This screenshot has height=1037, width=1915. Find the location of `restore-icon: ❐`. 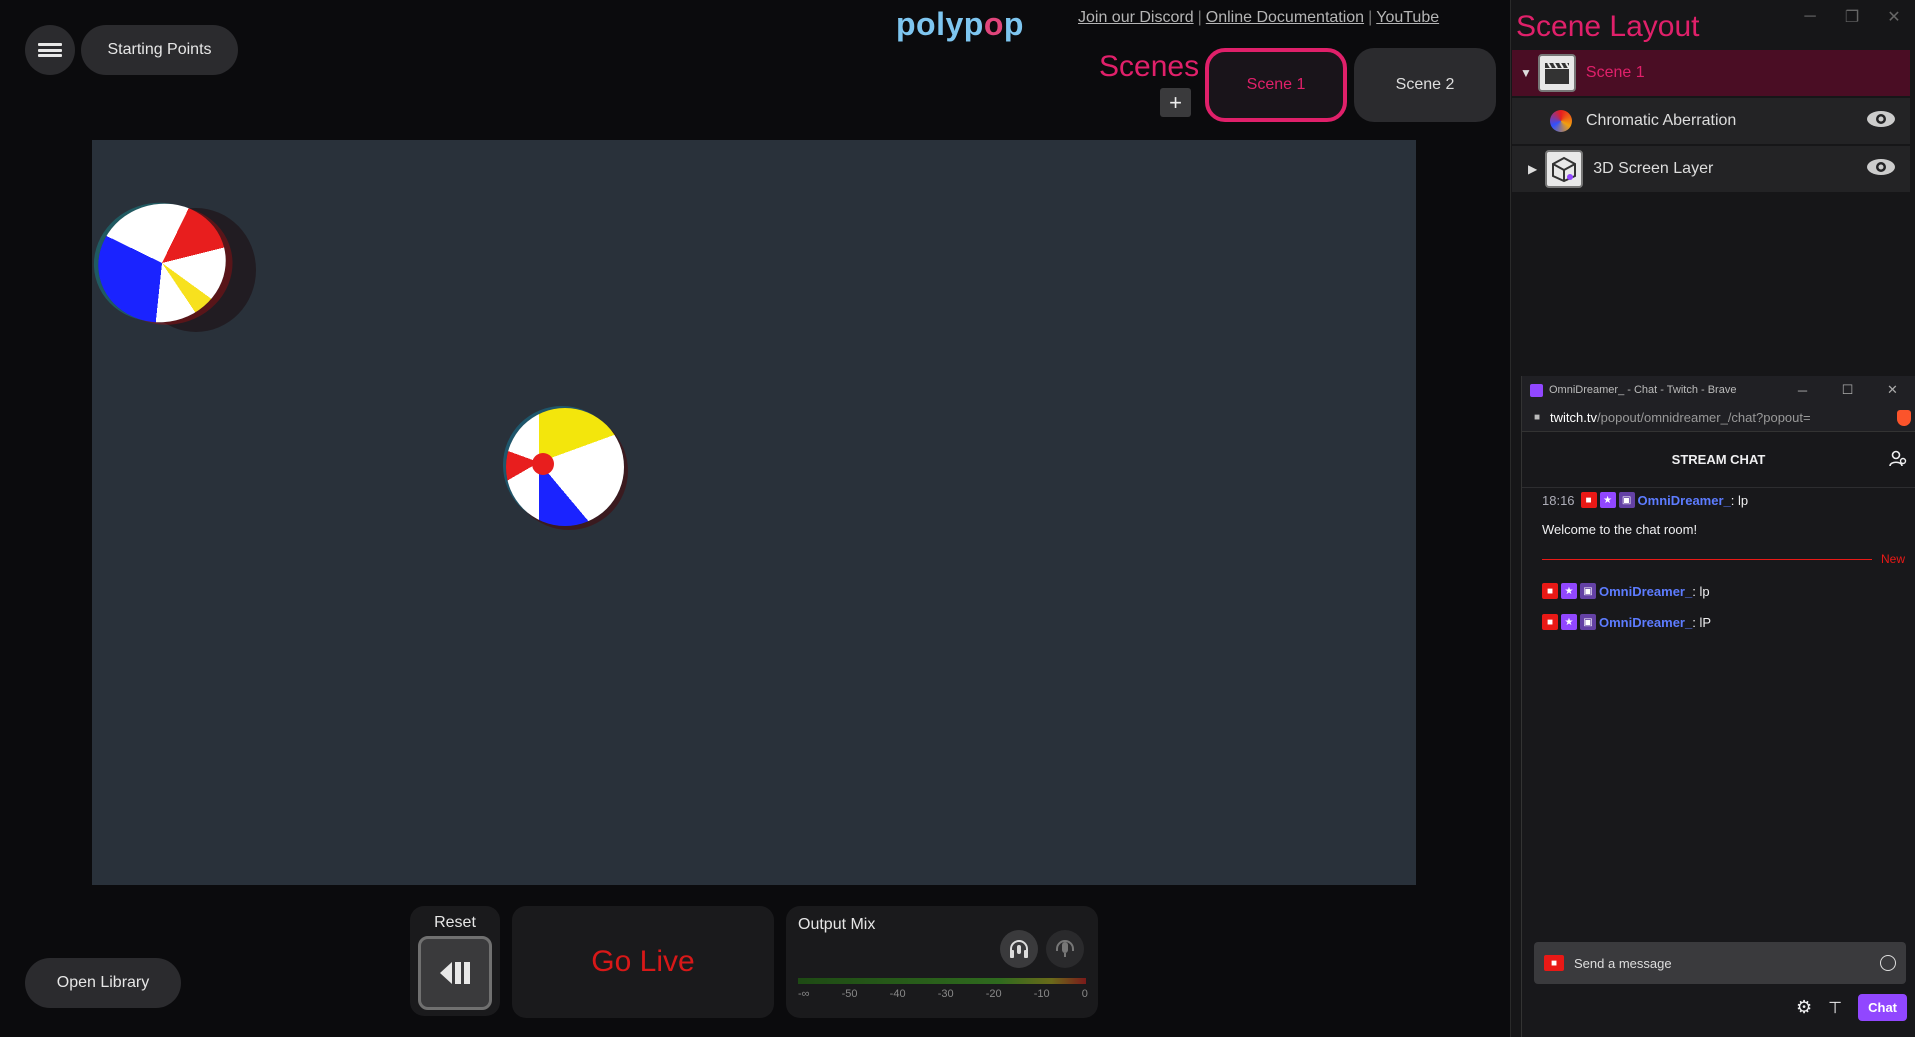

restore-icon: ❐ is located at coordinates (1852, 17).